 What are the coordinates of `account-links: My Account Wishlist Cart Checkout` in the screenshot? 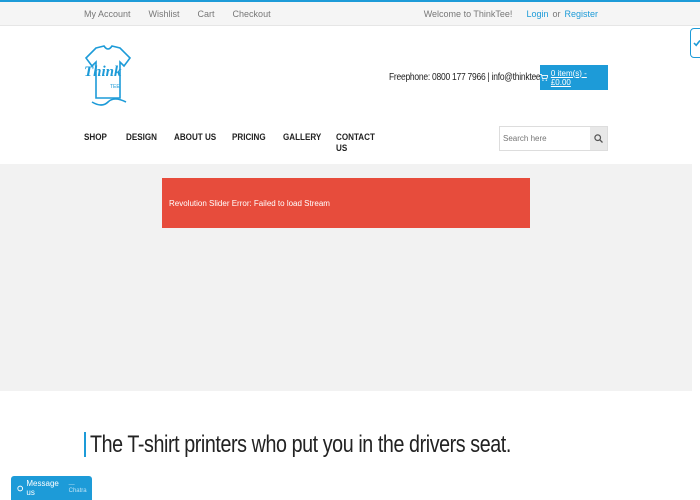 It's located at (177, 14).